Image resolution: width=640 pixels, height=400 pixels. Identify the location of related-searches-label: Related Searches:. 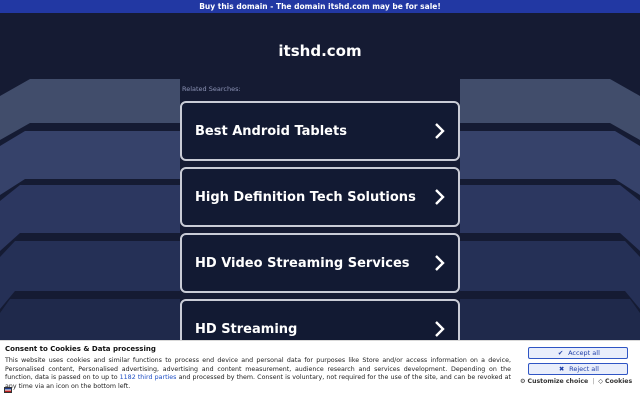
(211, 89).